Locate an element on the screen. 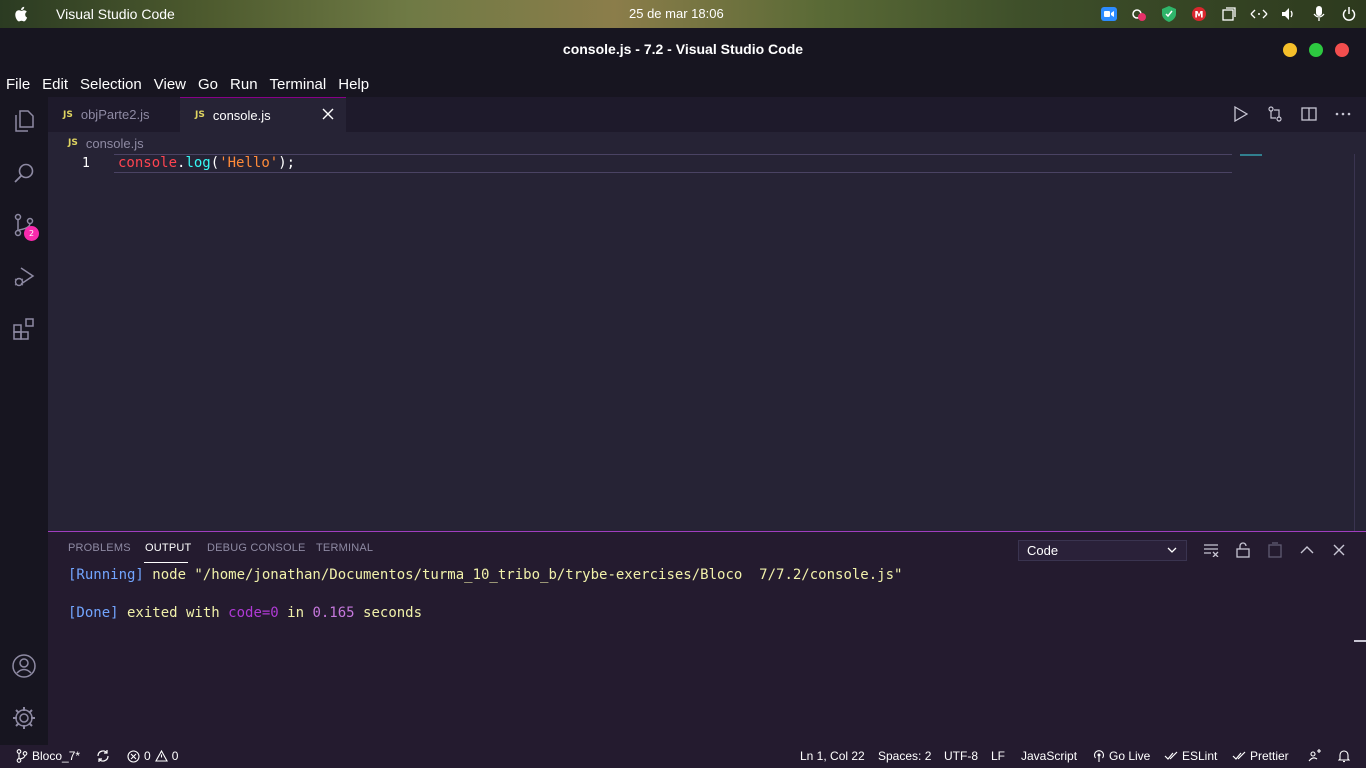 This screenshot has height=768, width=1366. feedback-button is located at coordinates (1315, 756).